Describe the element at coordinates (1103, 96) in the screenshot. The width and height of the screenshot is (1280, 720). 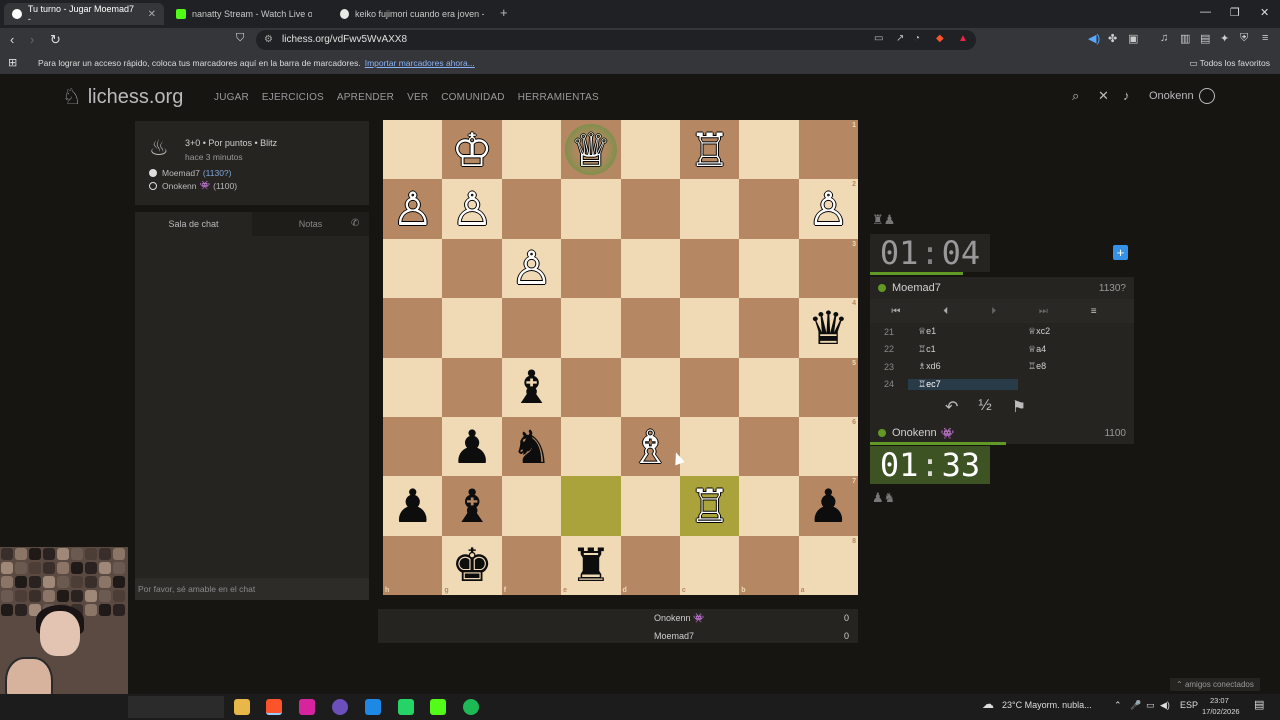
I see `challenge-icon: ✕` at that location.